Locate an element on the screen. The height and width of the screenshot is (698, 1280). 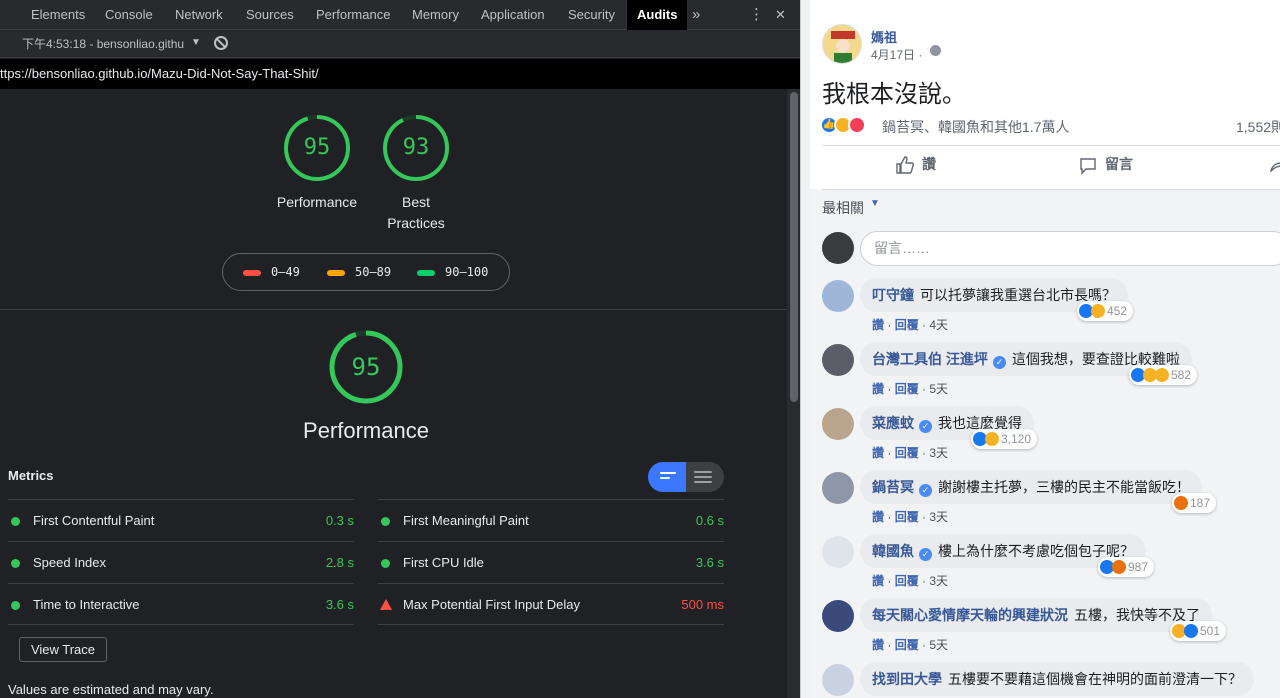
tab-console: Console is located at coordinates (129, 15).